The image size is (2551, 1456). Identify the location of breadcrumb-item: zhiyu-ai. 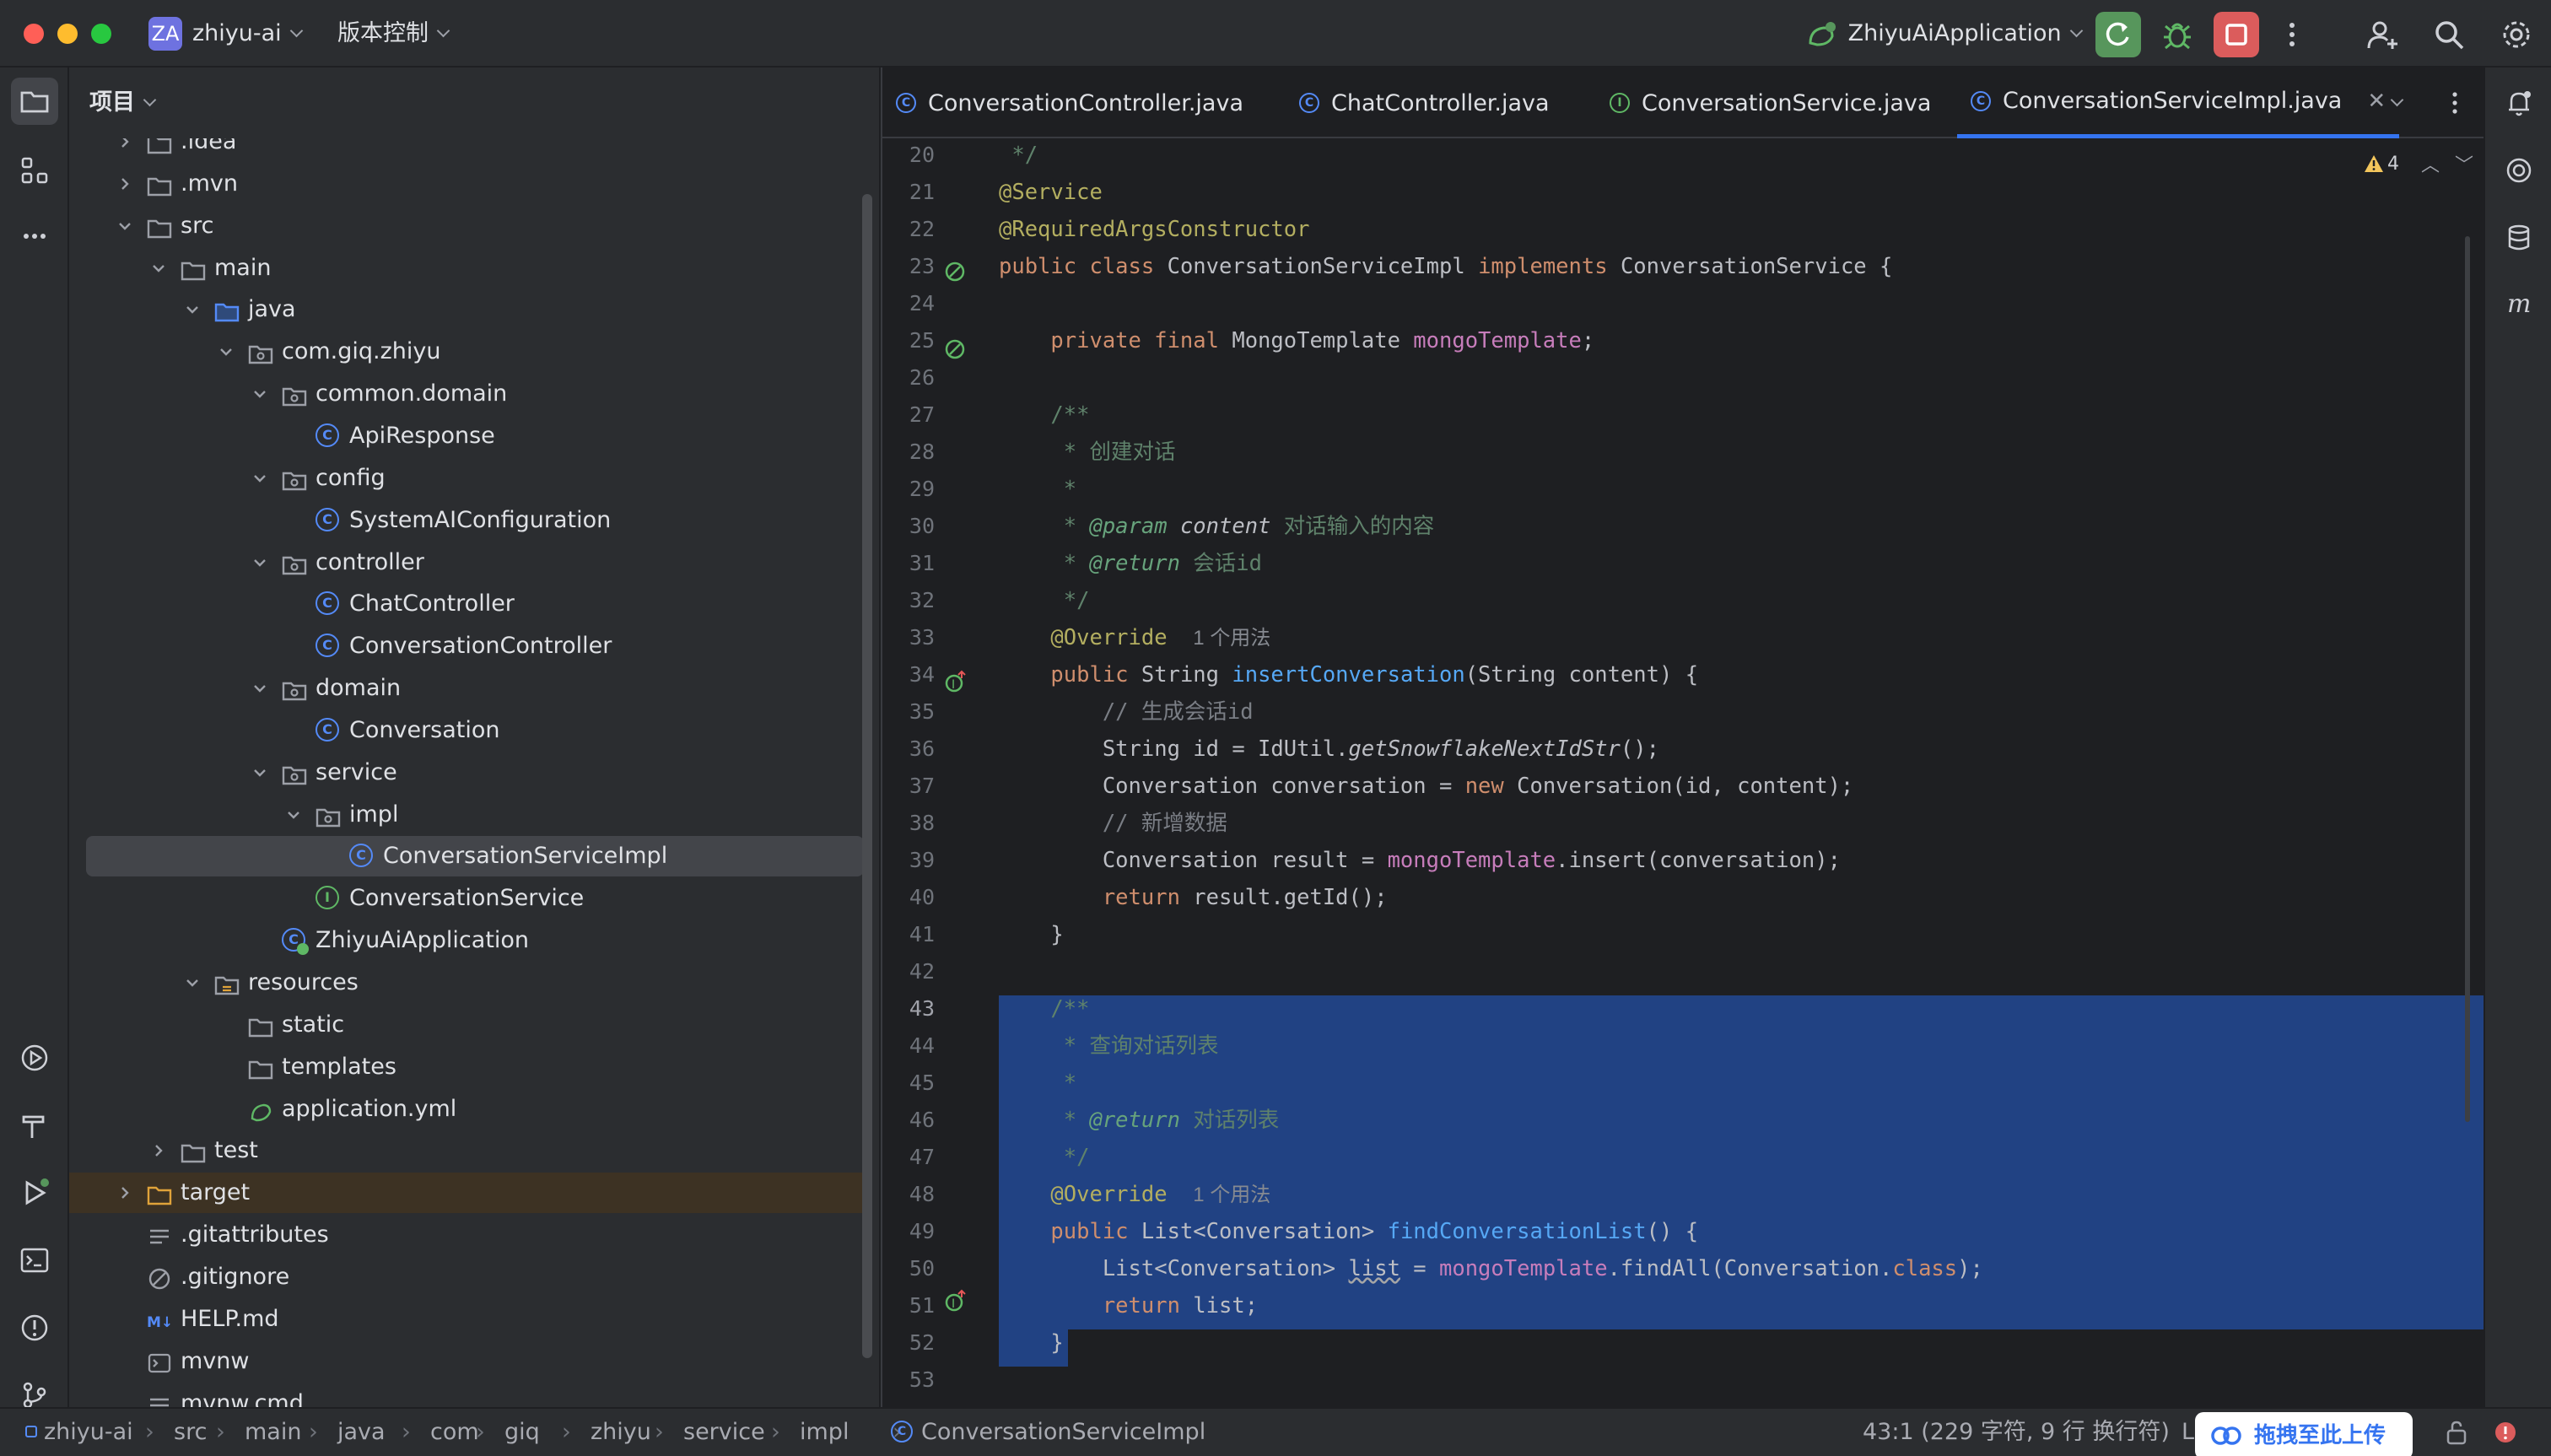
(88, 1432).